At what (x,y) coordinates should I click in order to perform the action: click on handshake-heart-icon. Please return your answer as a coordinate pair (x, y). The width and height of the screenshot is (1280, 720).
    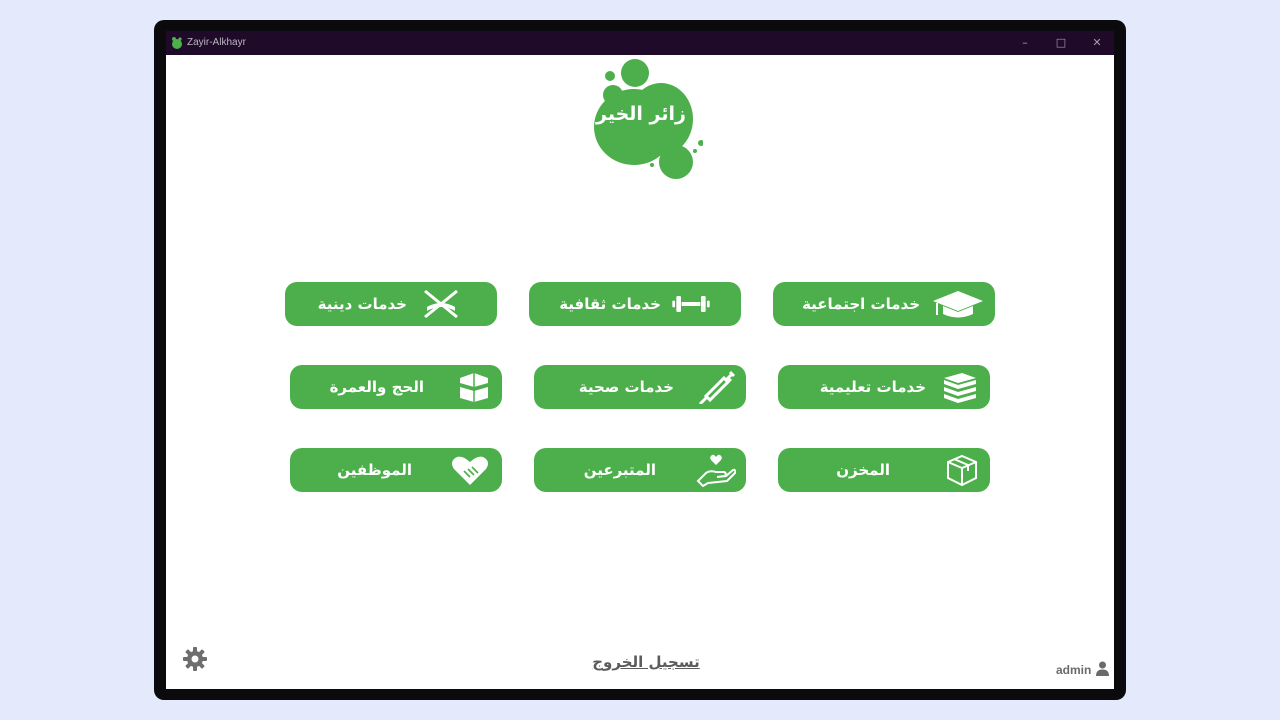
    Looking at the image, I should click on (470, 470).